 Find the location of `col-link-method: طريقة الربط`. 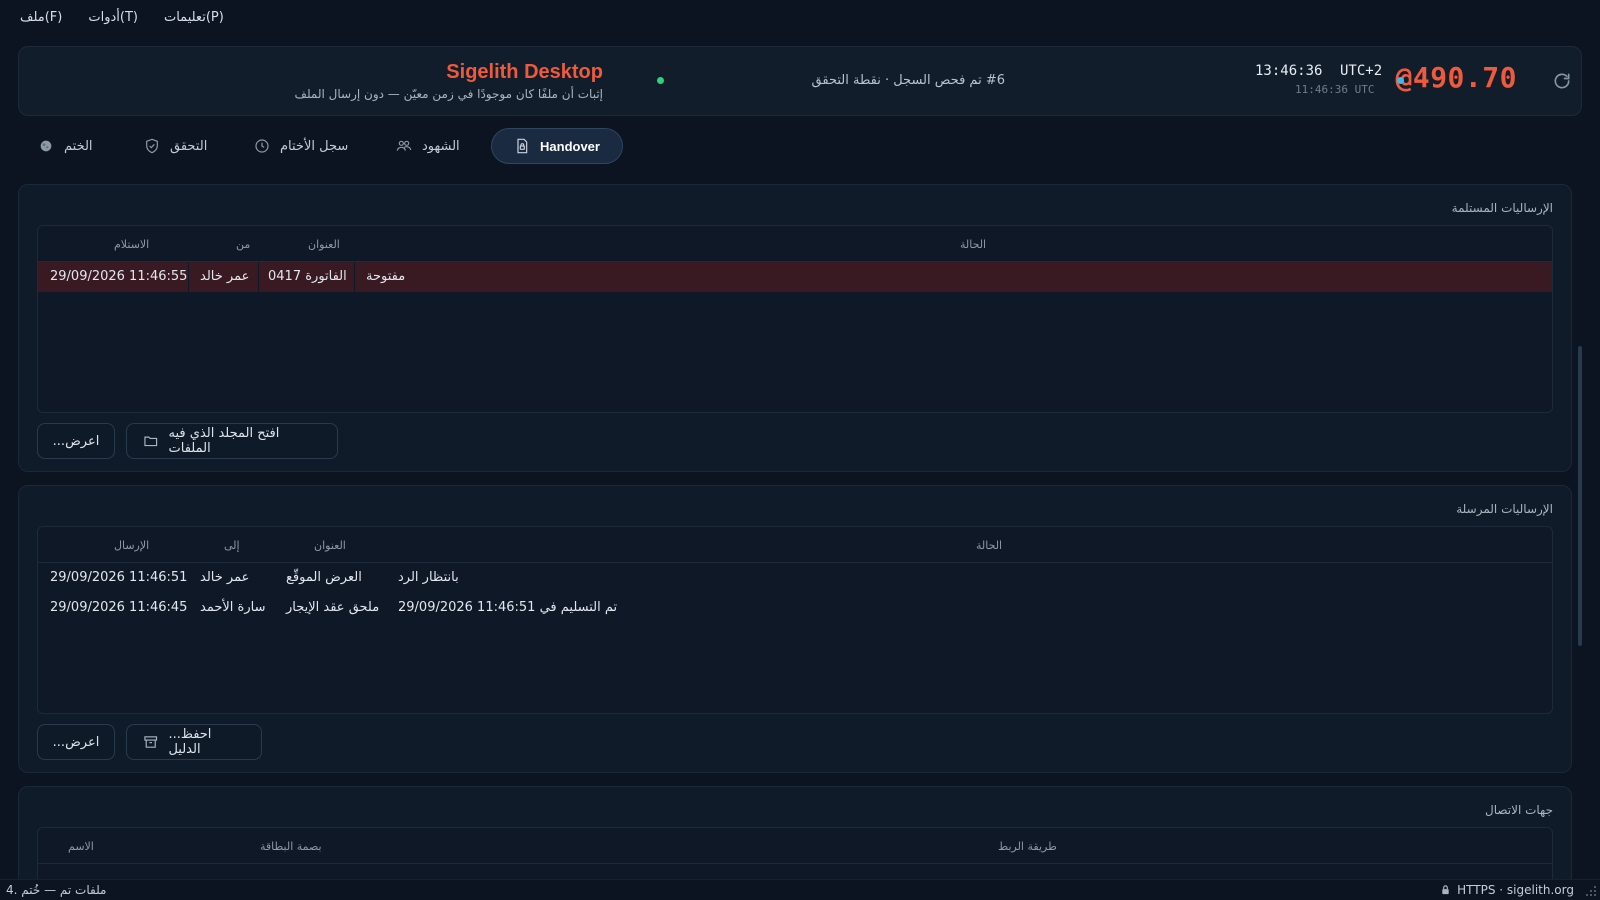

col-link-method: طريقة الربط is located at coordinates (1027, 846).